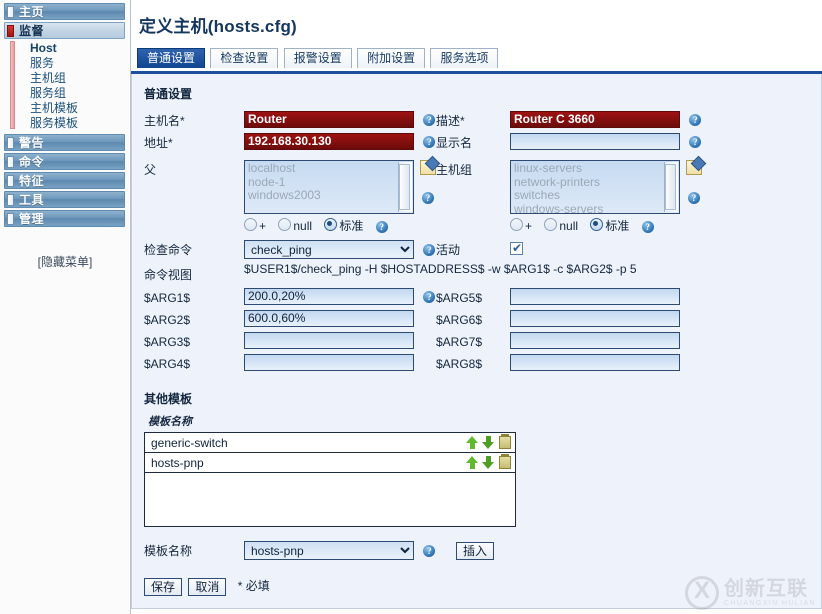  Describe the element at coordinates (64, 180) in the screenshot. I see `sidebar-item-features: 特征` at that location.